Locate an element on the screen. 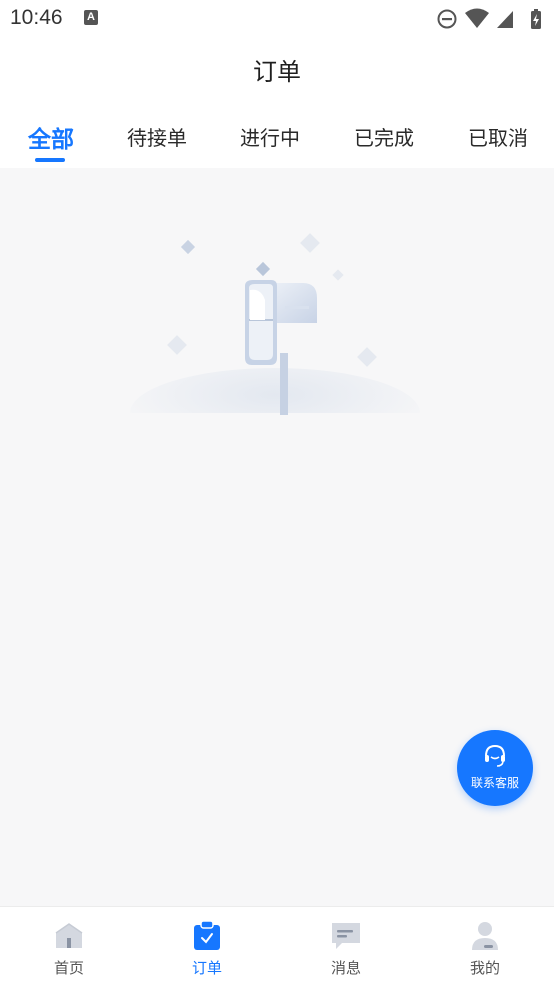 This screenshot has width=554, height=985. tab-all: 全部 is located at coordinates (51, 137).